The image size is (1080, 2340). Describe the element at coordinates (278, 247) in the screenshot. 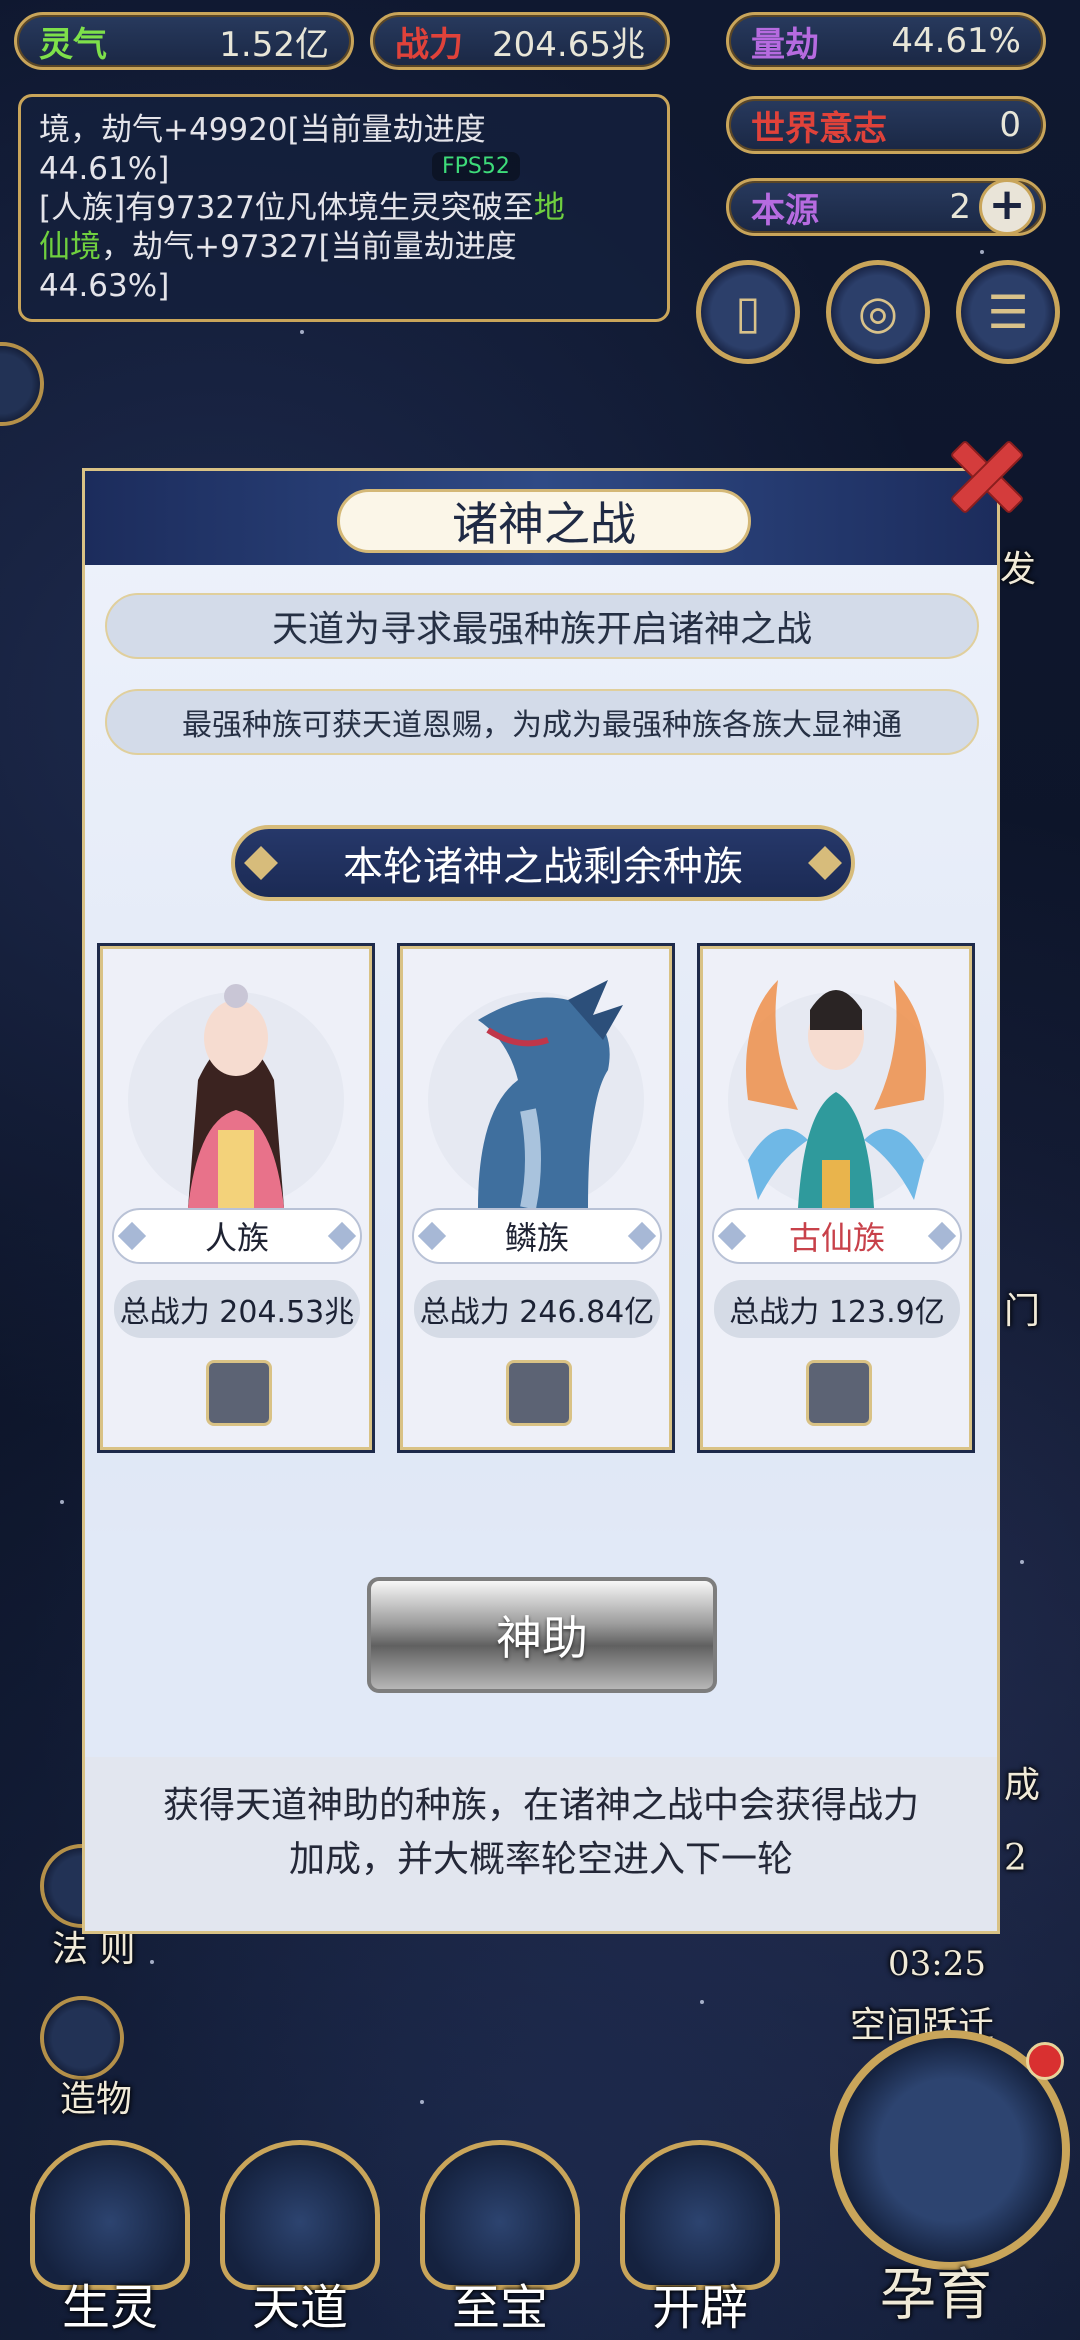

I see `log-line: 仙境，劫气+97327[当前量劫进度` at that location.